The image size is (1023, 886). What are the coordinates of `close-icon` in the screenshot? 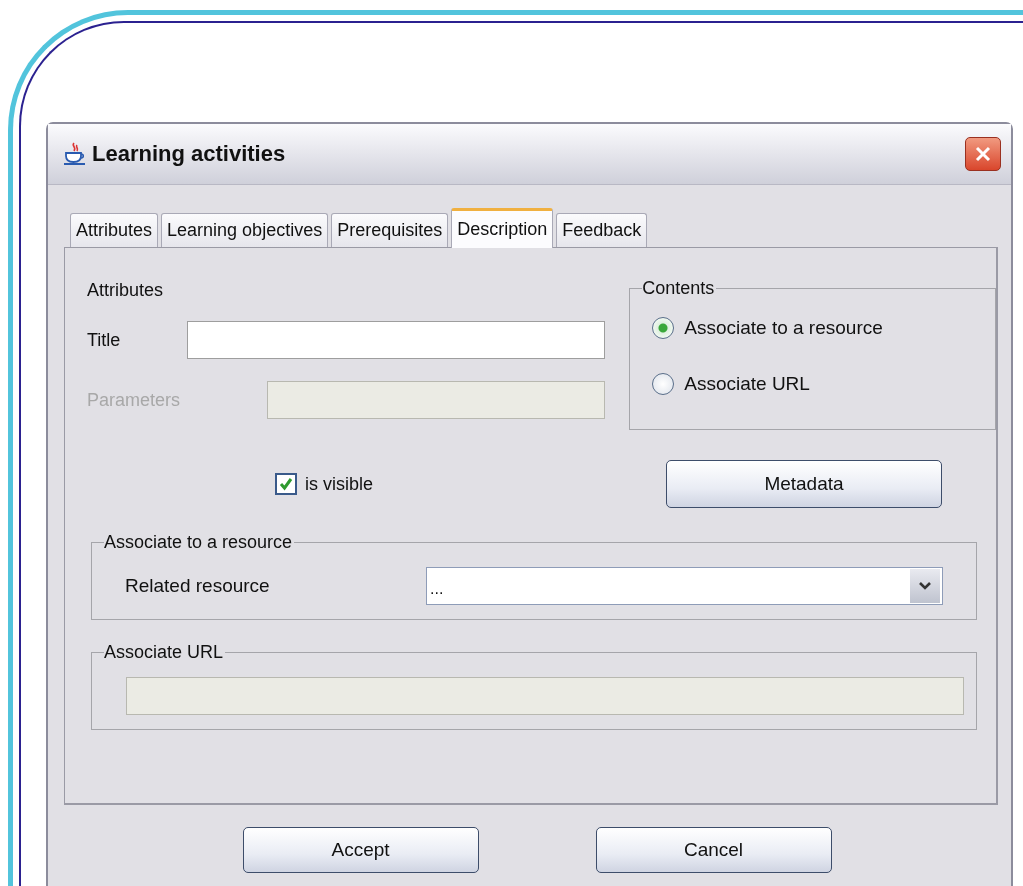 It's located at (983, 154).